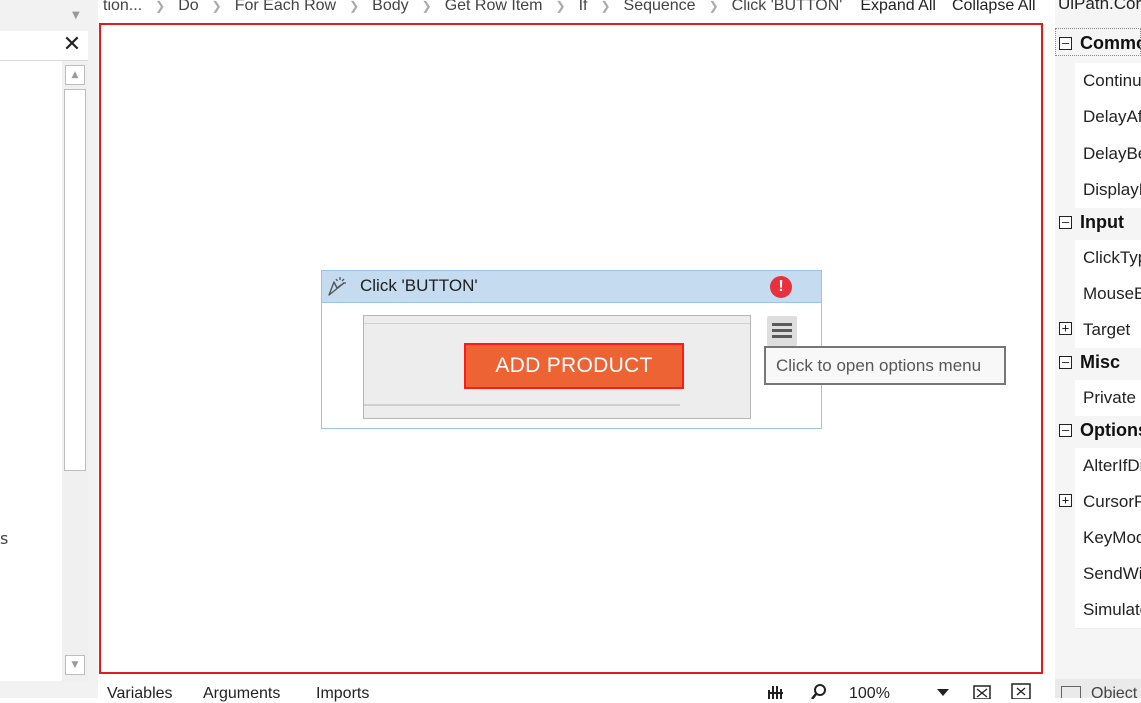  What do you see at coordinates (819, 691) in the screenshot?
I see `zoom-icon` at bounding box center [819, 691].